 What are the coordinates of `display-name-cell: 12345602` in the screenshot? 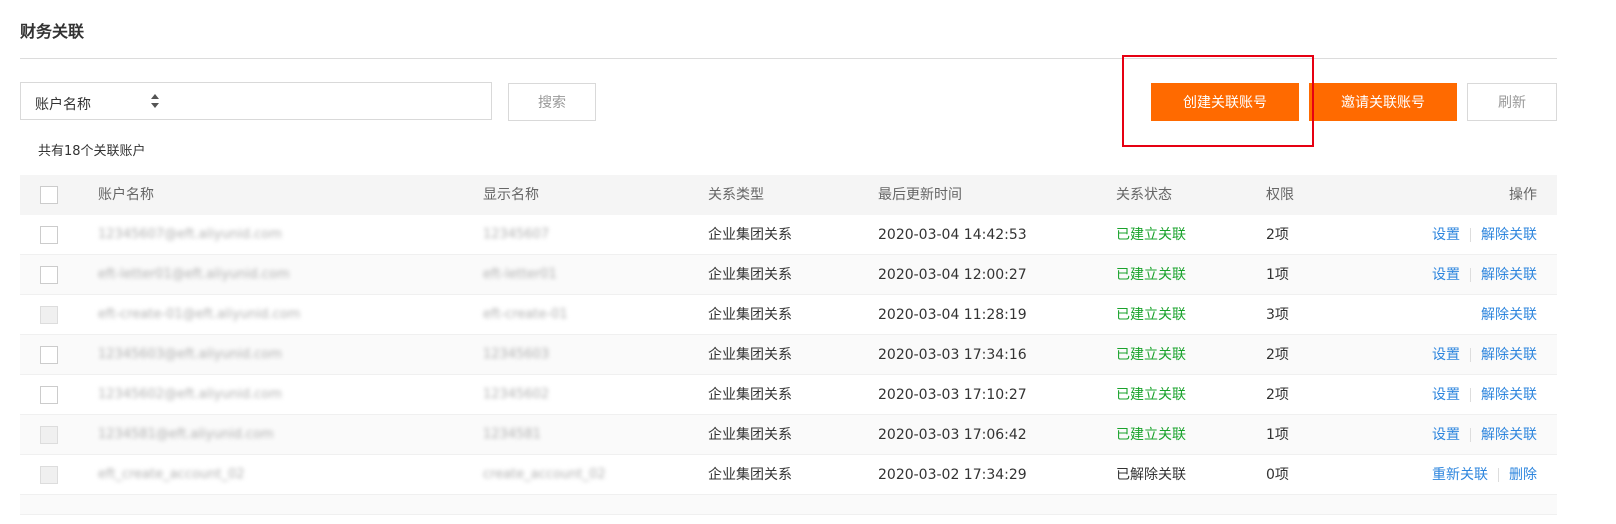 It's located at (516, 394).